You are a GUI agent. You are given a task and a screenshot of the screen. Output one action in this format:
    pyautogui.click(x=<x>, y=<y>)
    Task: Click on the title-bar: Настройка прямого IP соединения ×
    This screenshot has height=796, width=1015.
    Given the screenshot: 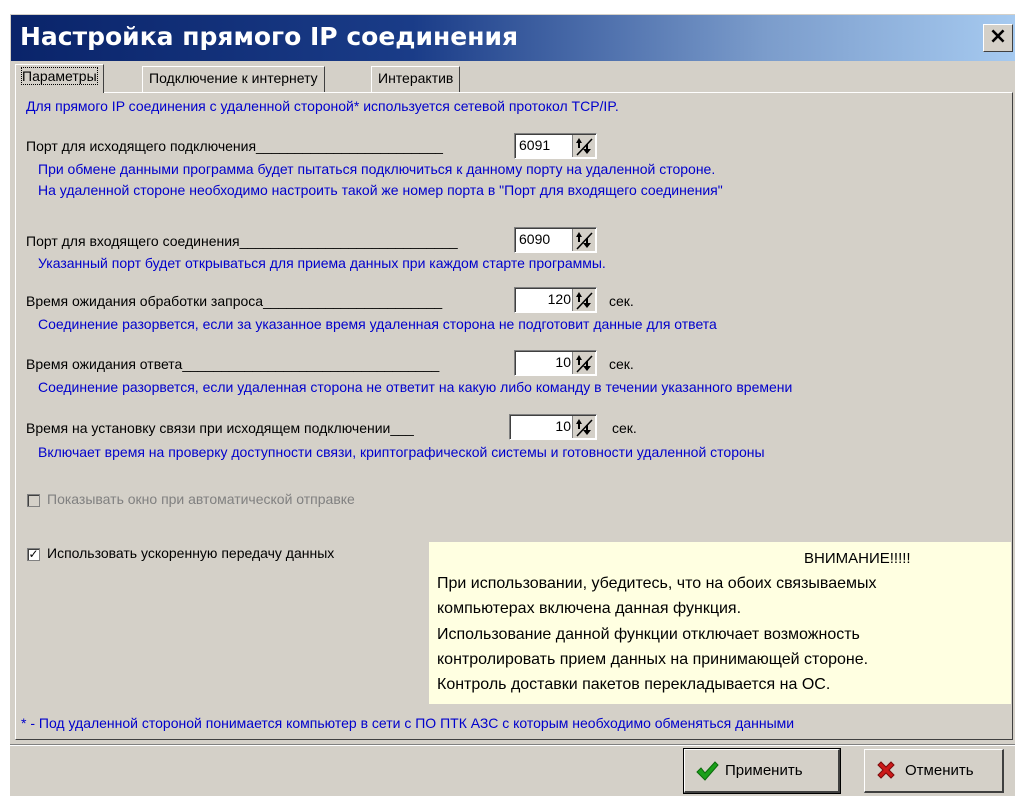 What is the action you would take?
    pyautogui.click(x=513, y=38)
    